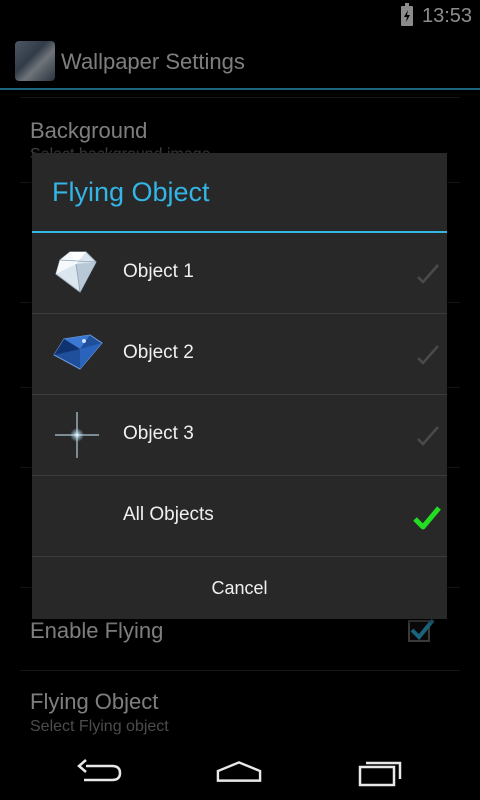  I want to click on option-label: All Objects, so click(168, 514).